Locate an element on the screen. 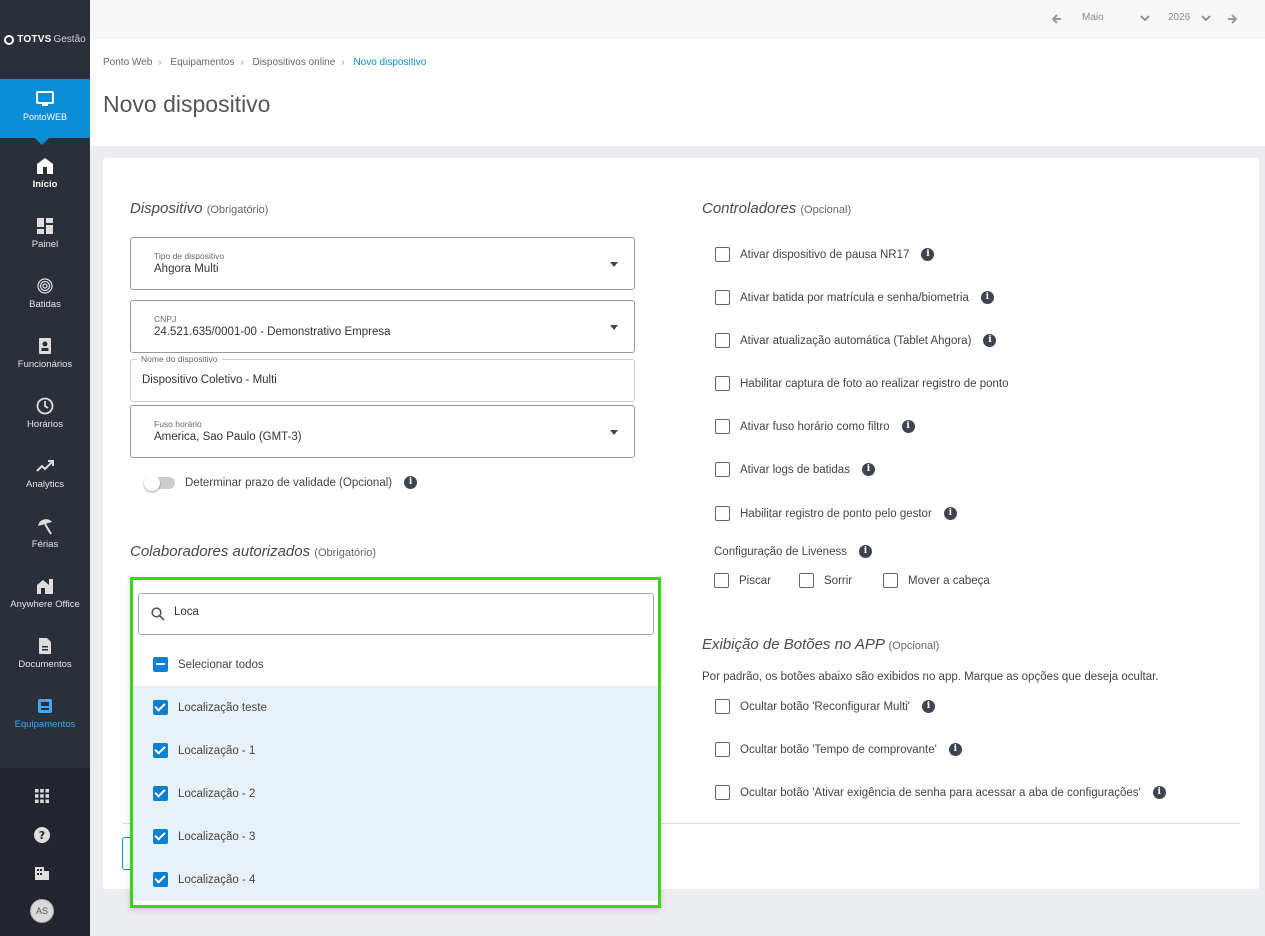 This screenshot has height=936, width=1265. nav-inicio: Início is located at coordinates (45, 187).